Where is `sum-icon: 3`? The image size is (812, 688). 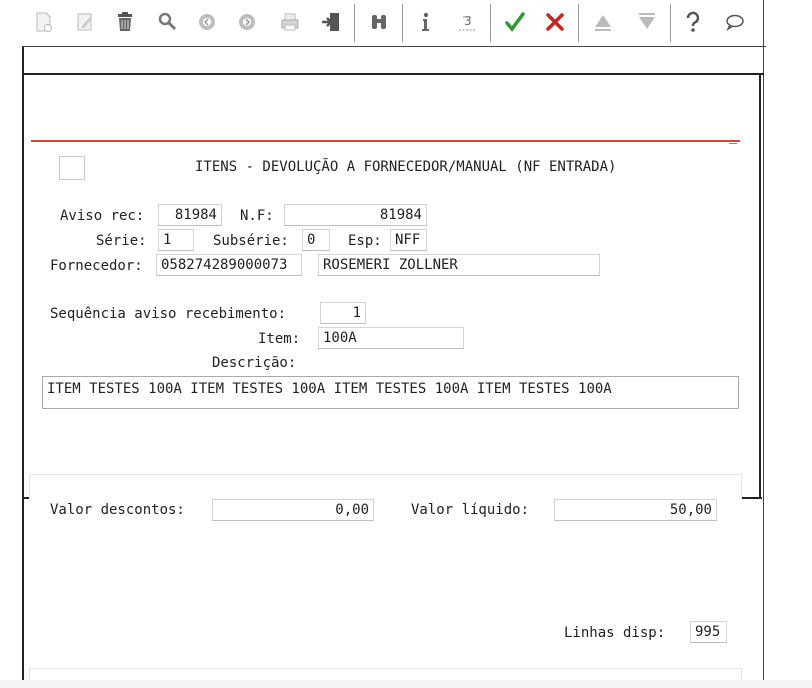 sum-icon: 3 is located at coordinates (467, 22).